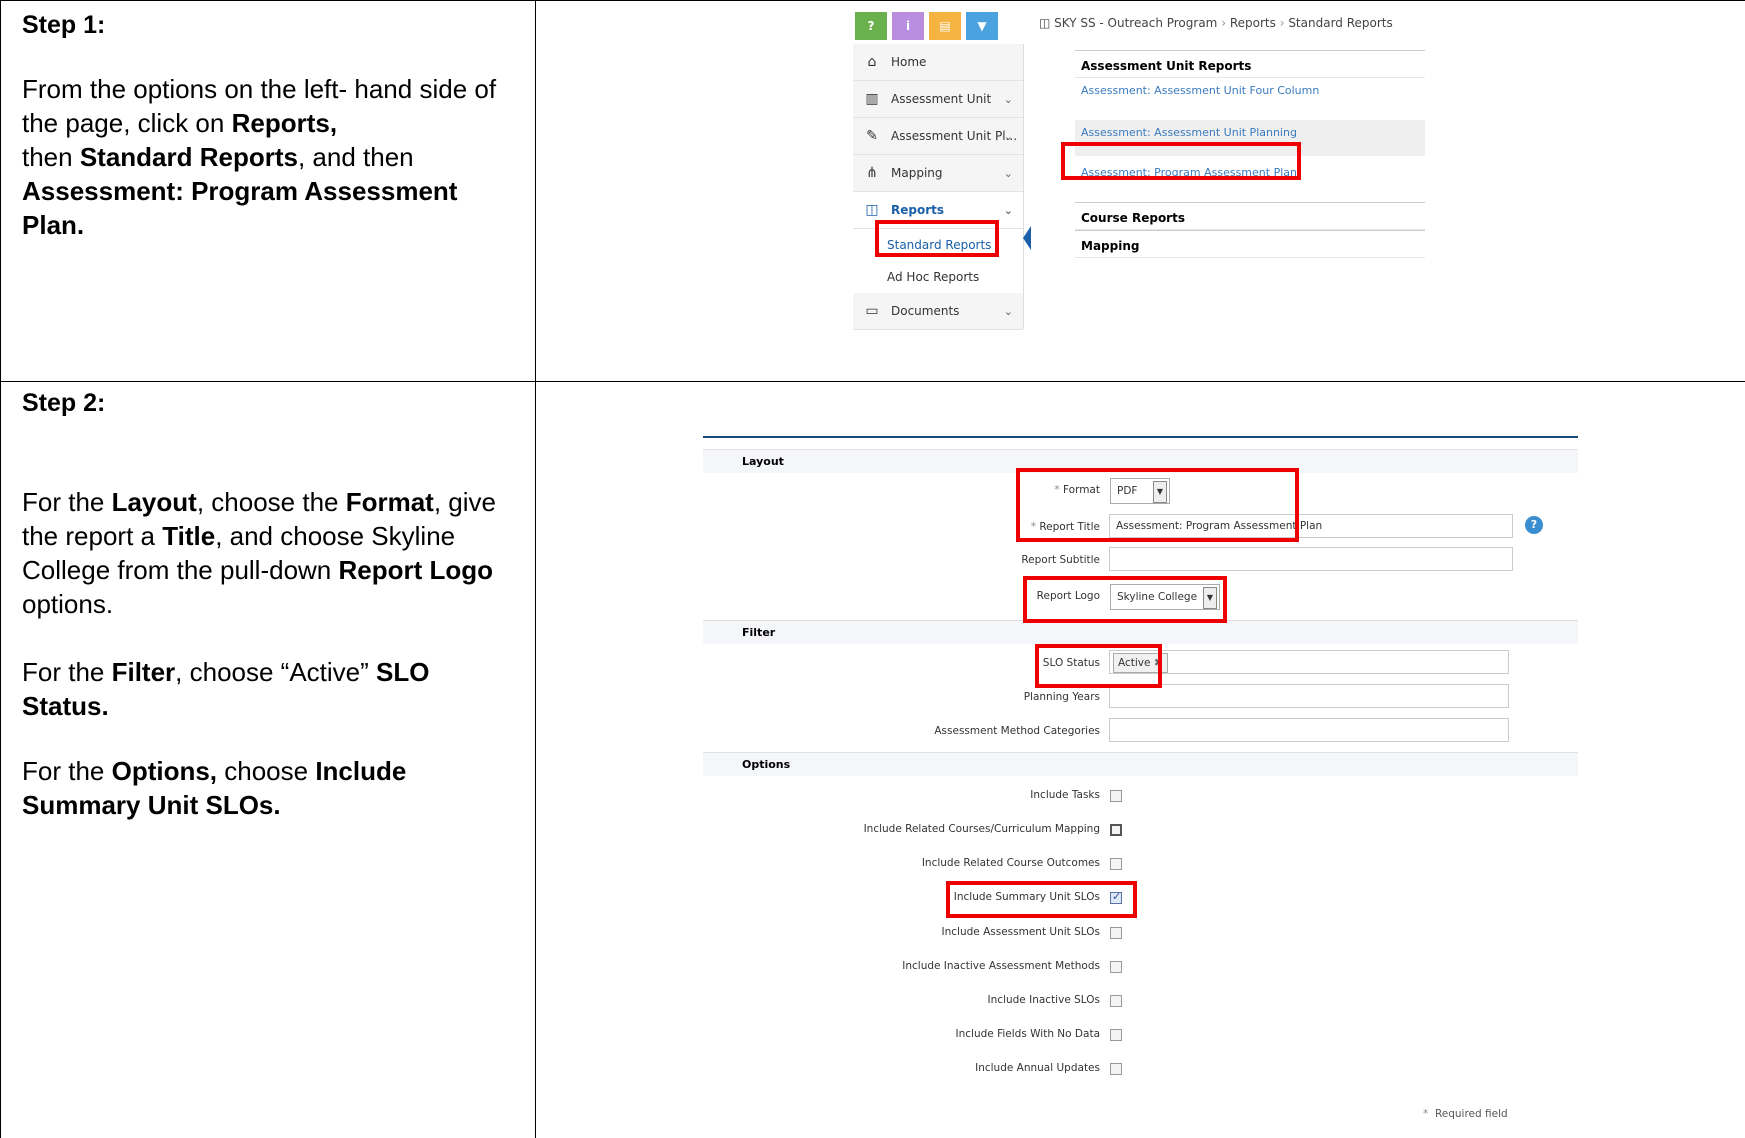 This screenshot has width=1745, height=1138. Describe the element at coordinates (1250, 64) in the screenshot. I see `report-group-heading: Assessment Unit Reports` at that location.